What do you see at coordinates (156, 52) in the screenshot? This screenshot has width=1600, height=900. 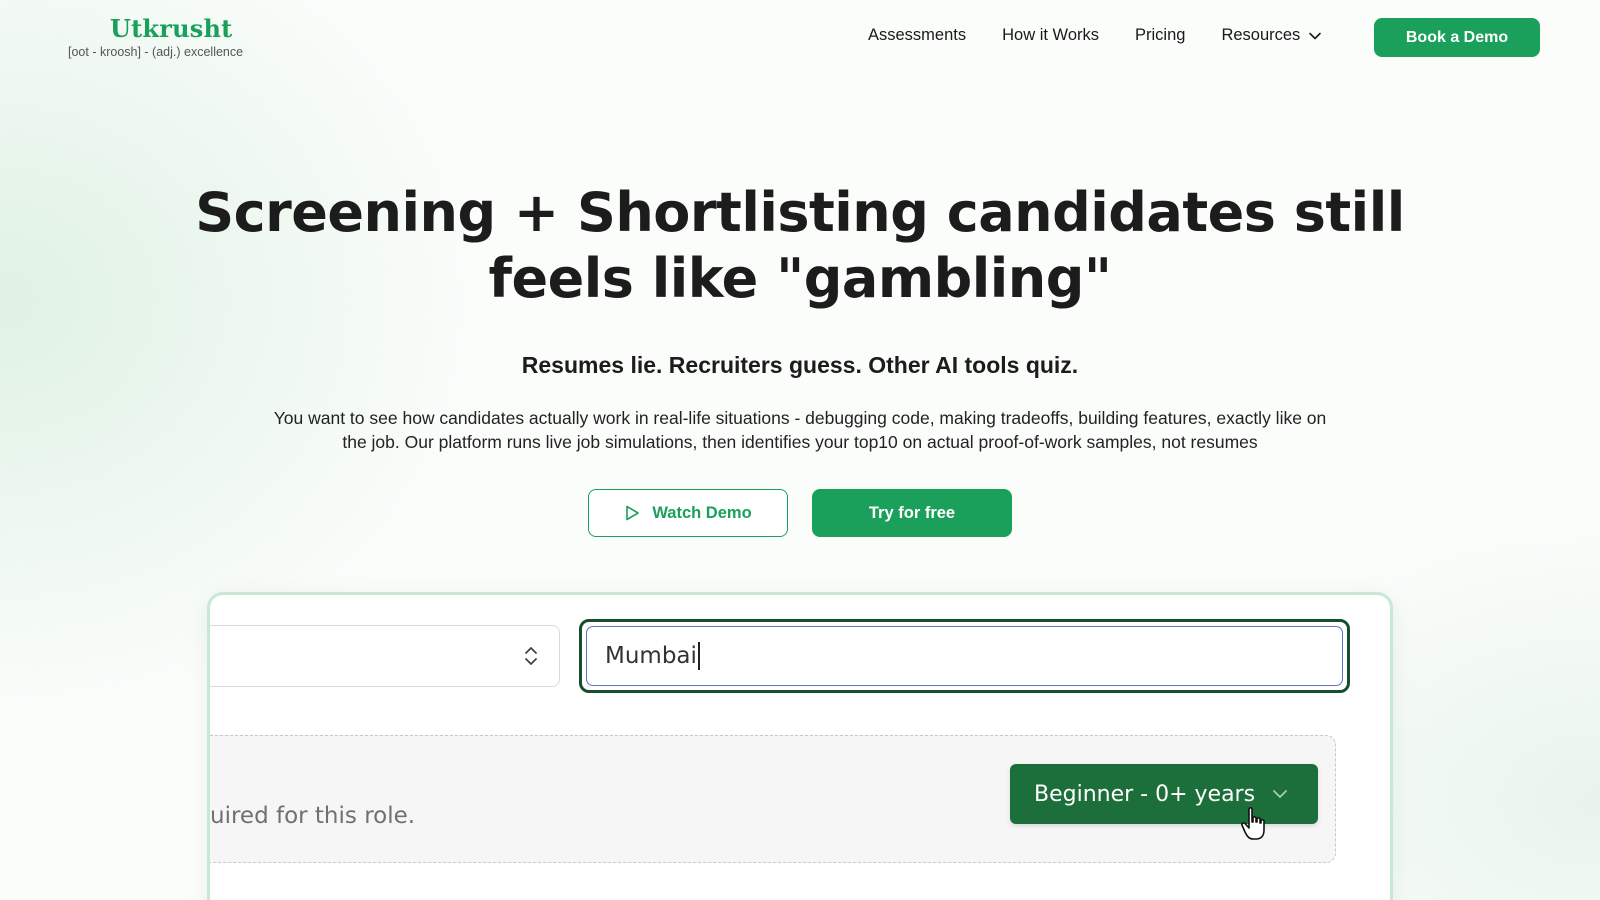 I see `brand-tagline: [oot - kroosh] - (adj.) excellence` at bounding box center [156, 52].